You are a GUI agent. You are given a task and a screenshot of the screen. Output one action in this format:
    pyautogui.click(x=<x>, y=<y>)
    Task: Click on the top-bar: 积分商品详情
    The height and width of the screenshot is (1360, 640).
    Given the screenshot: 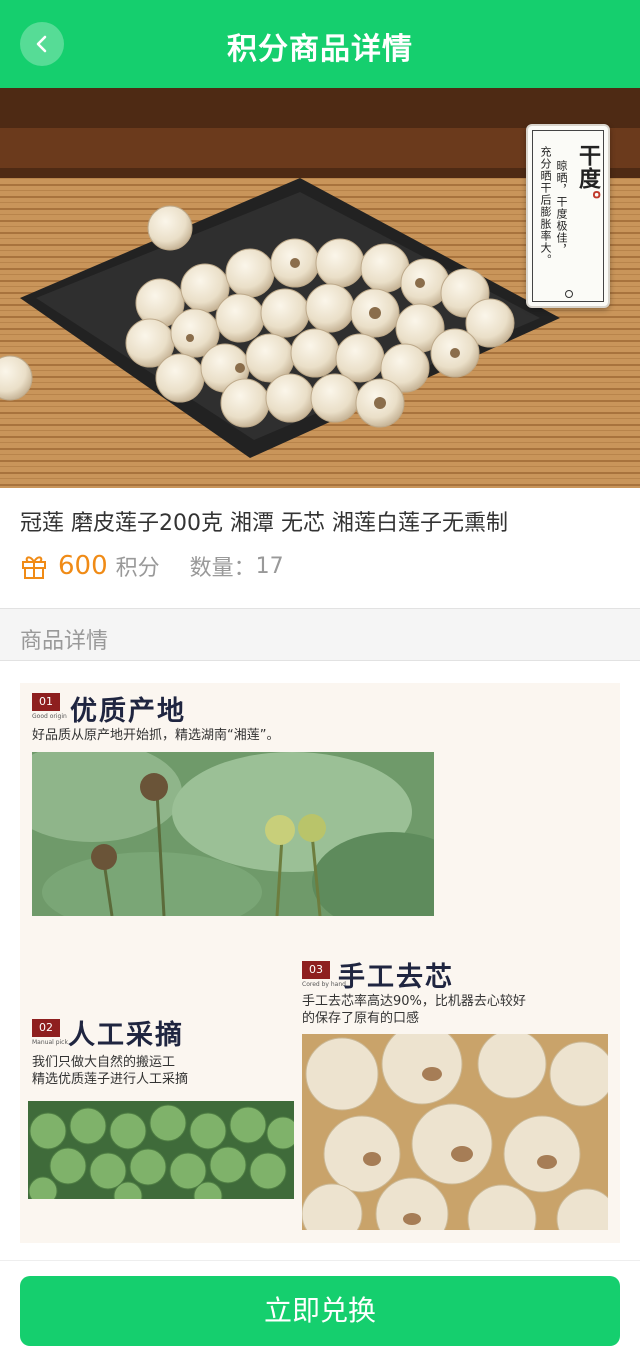 What is the action you would take?
    pyautogui.click(x=320, y=44)
    